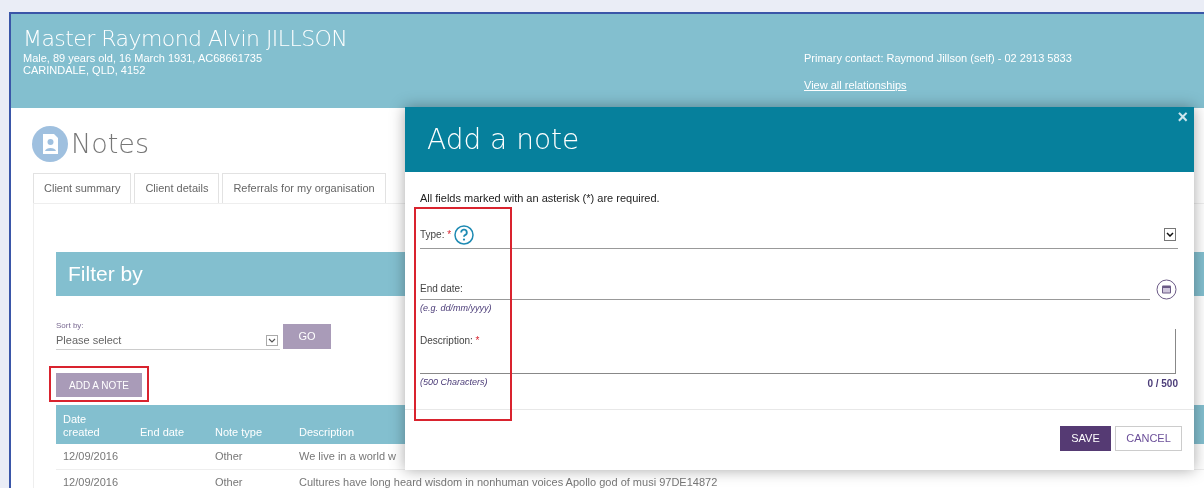 The image size is (1204, 488). Describe the element at coordinates (450, 341) in the screenshot. I see `field-label: Description: *` at that location.